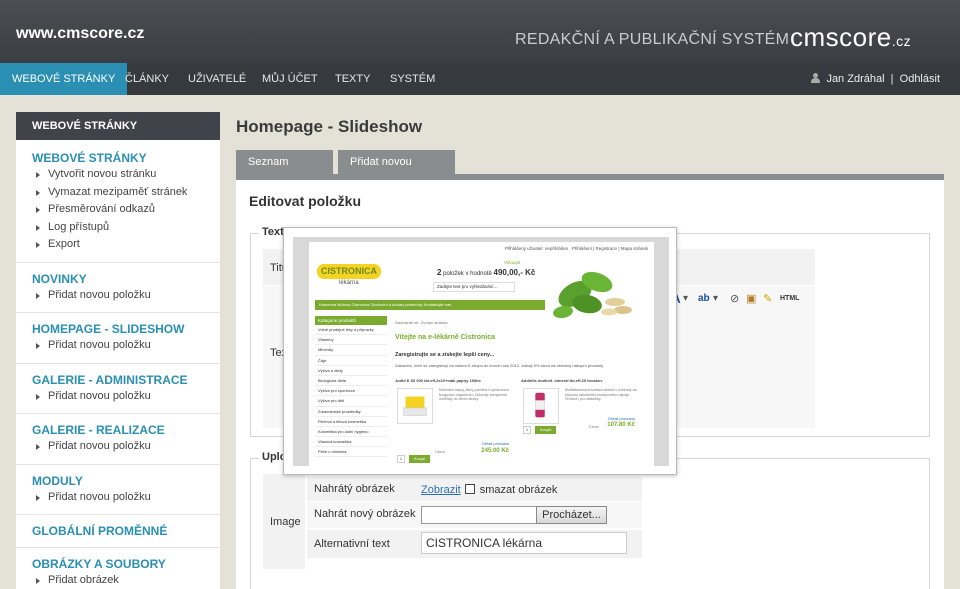 The image size is (960, 589). What do you see at coordinates (126, 245) in the screenshot?
I see `sidebar-item-export: Export` at bounding box center [126, 245].